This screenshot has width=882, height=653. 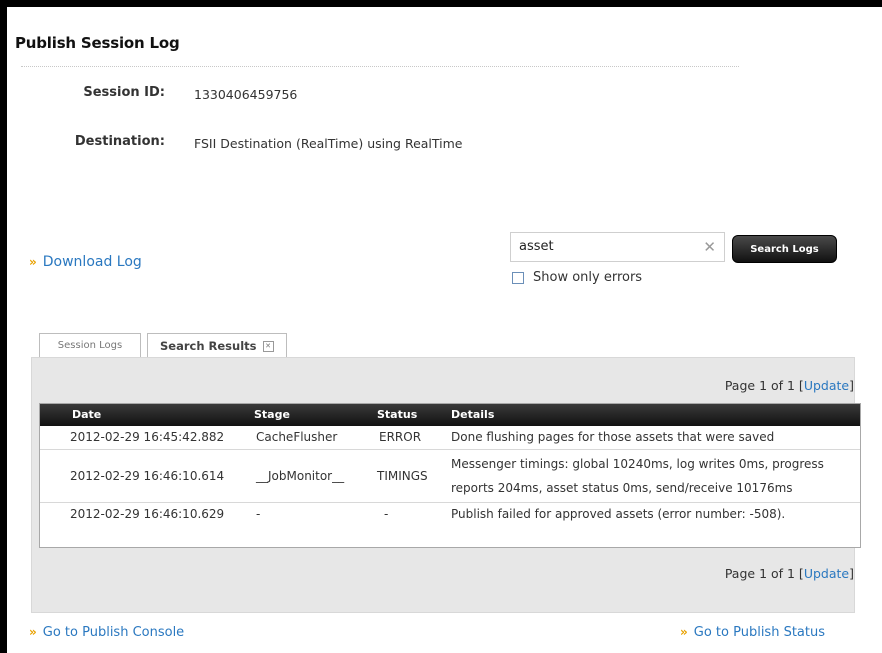 I want to click on tab-session-logs: Session Logs, so click(x=90, y=345).